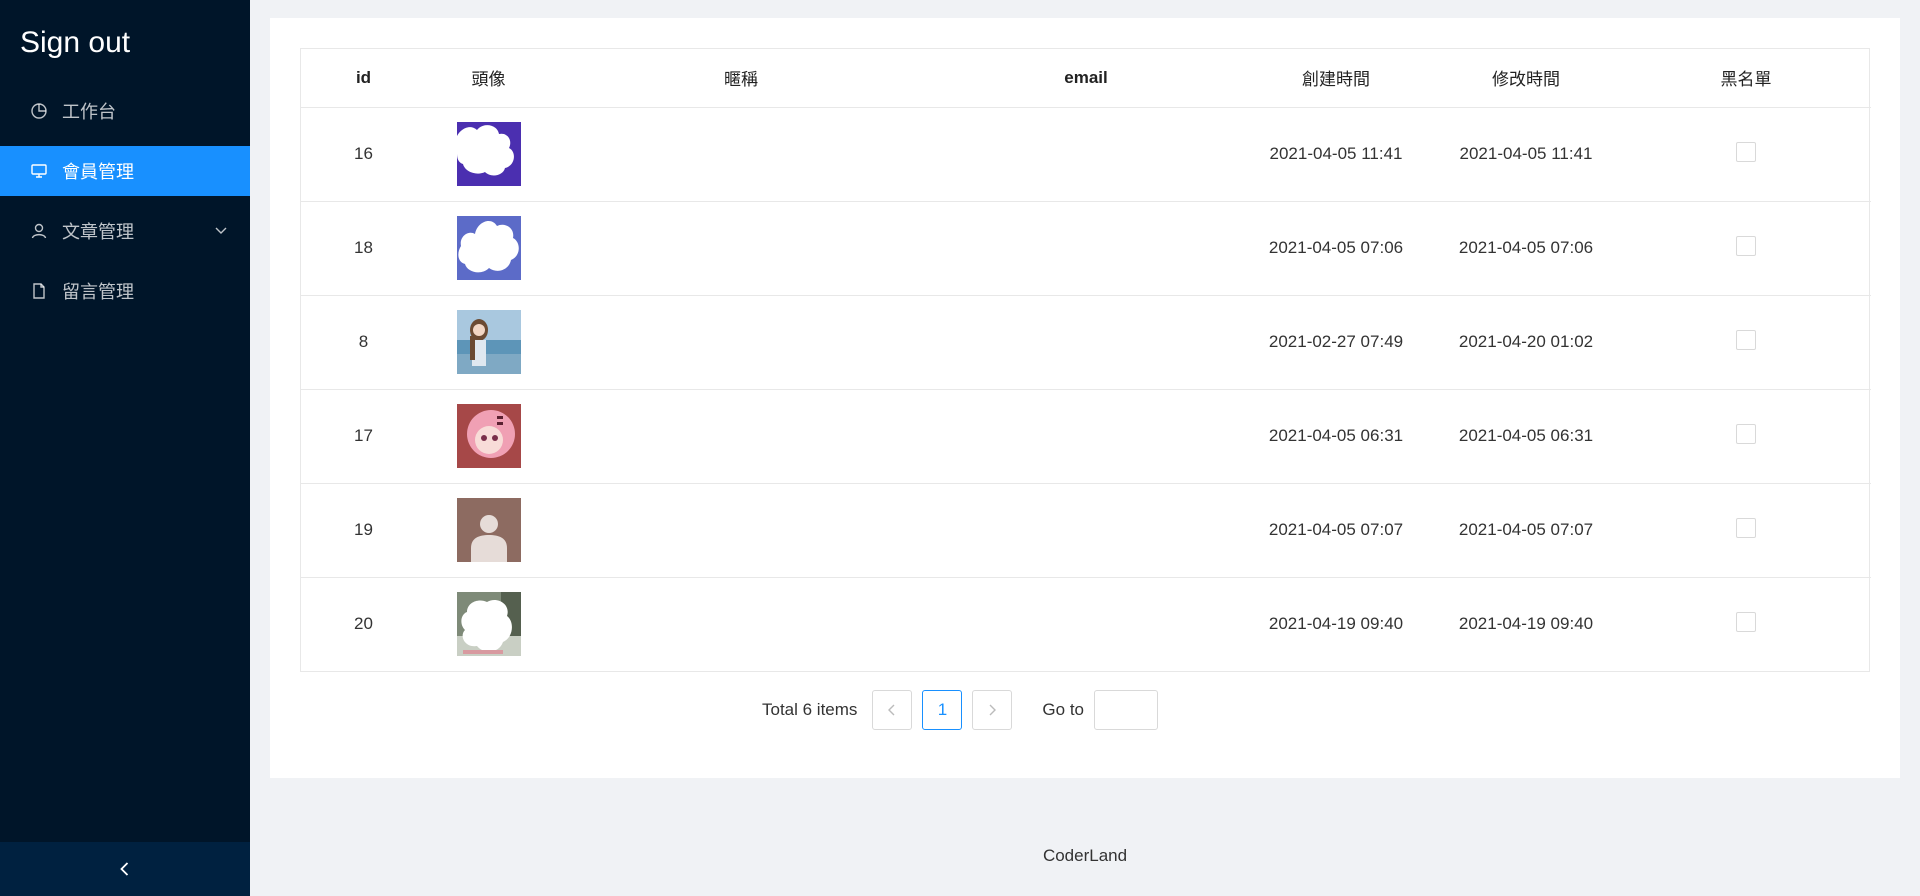 This screenshot has height=896, width=1920. Describe the element at coordinates (125, 111) in the screenshot. I see `sidebar-item-workbench: 工作台` at that location.